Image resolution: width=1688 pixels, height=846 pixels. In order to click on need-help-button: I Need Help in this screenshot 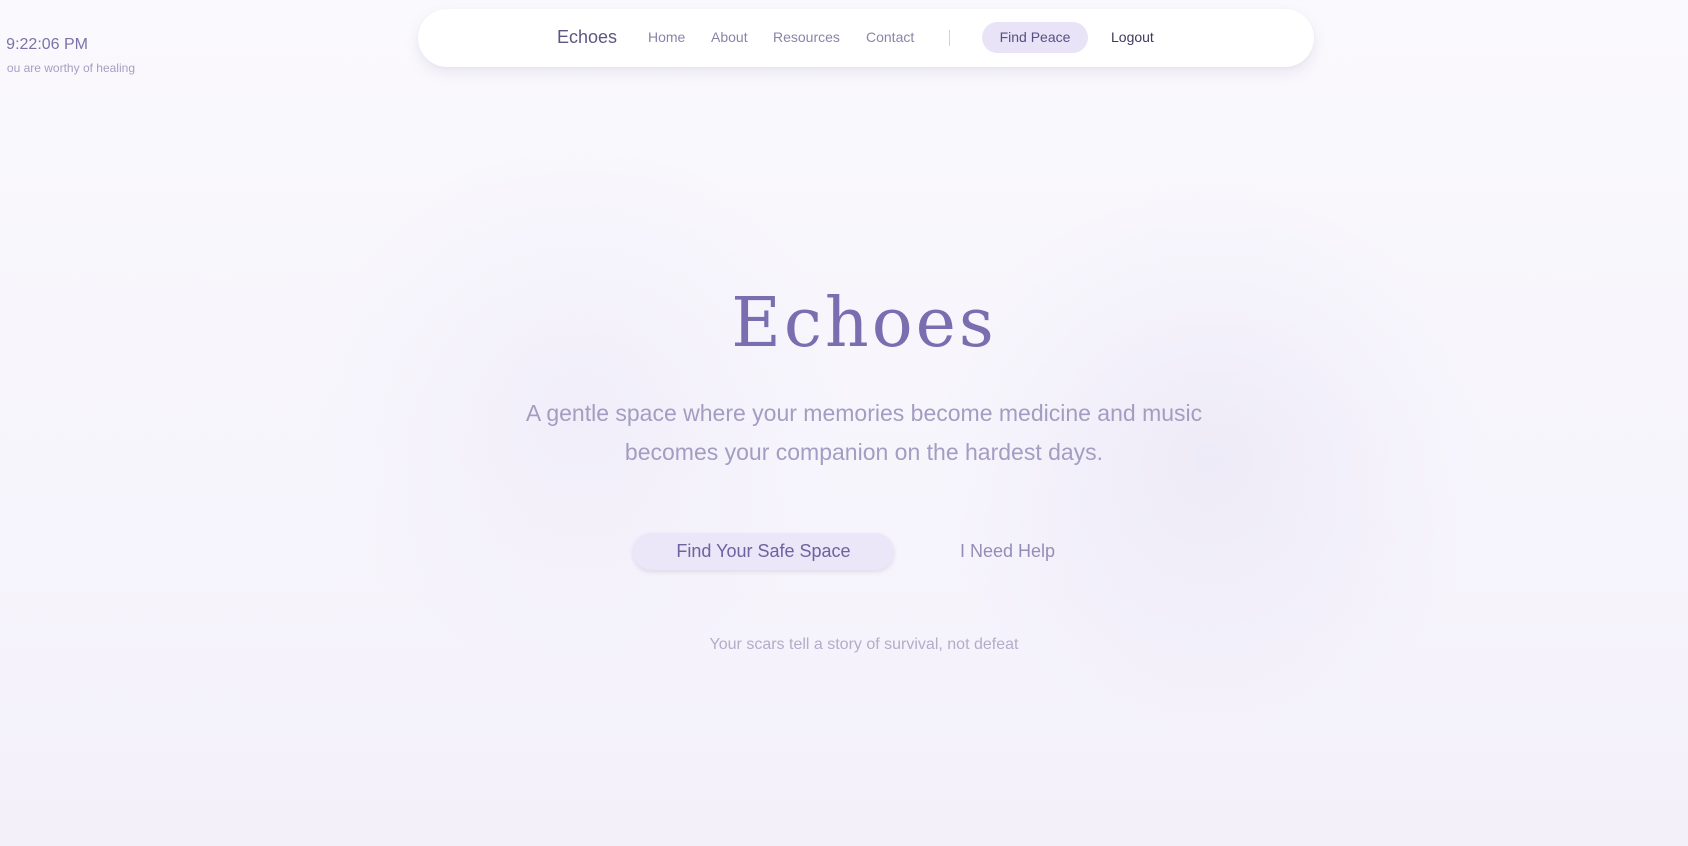, I will do `click(1007, 551)`.